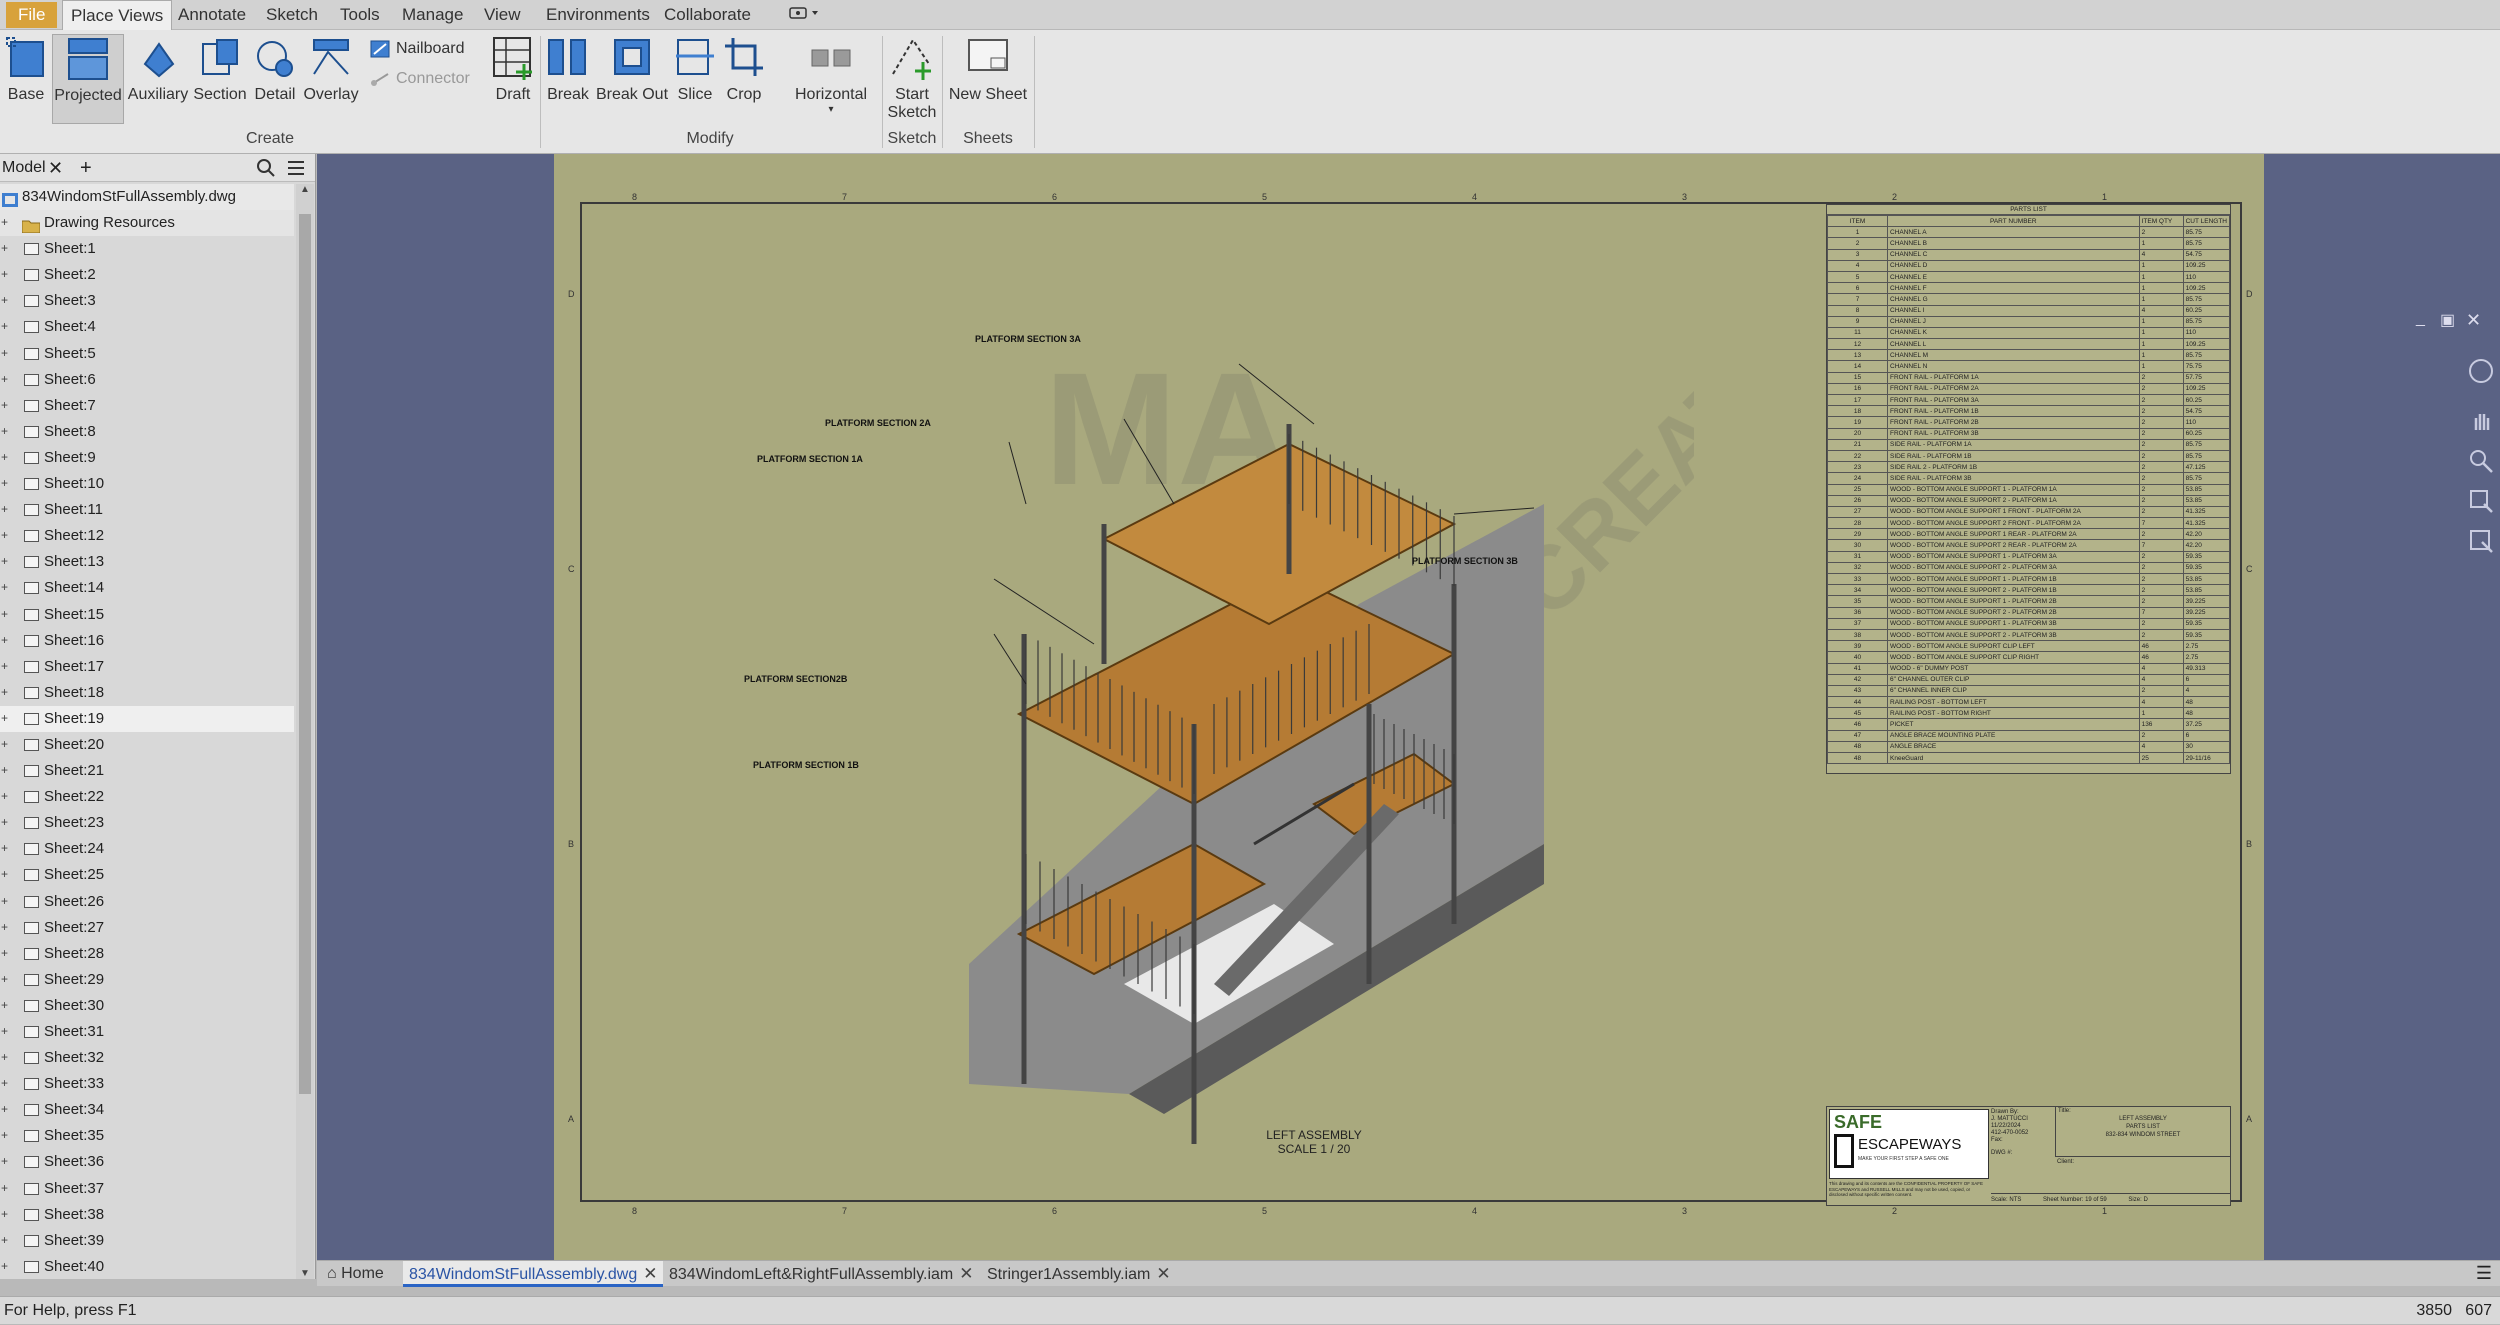 The width and height of the screenshot is (2500, 1325). I want to click on tree-sheet-item: + Sheet:25, so click(147, 875).